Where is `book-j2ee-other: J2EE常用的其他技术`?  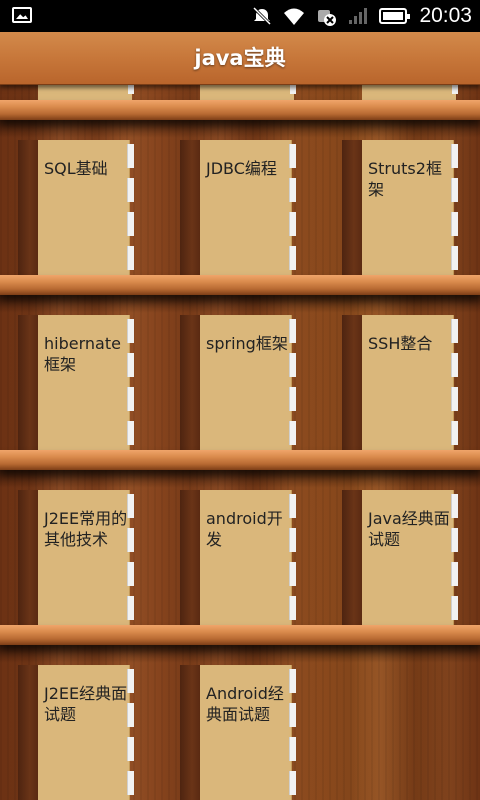 book-j2ee-other: J2EE常用的其他技术 is located at coordinates (76, 557).